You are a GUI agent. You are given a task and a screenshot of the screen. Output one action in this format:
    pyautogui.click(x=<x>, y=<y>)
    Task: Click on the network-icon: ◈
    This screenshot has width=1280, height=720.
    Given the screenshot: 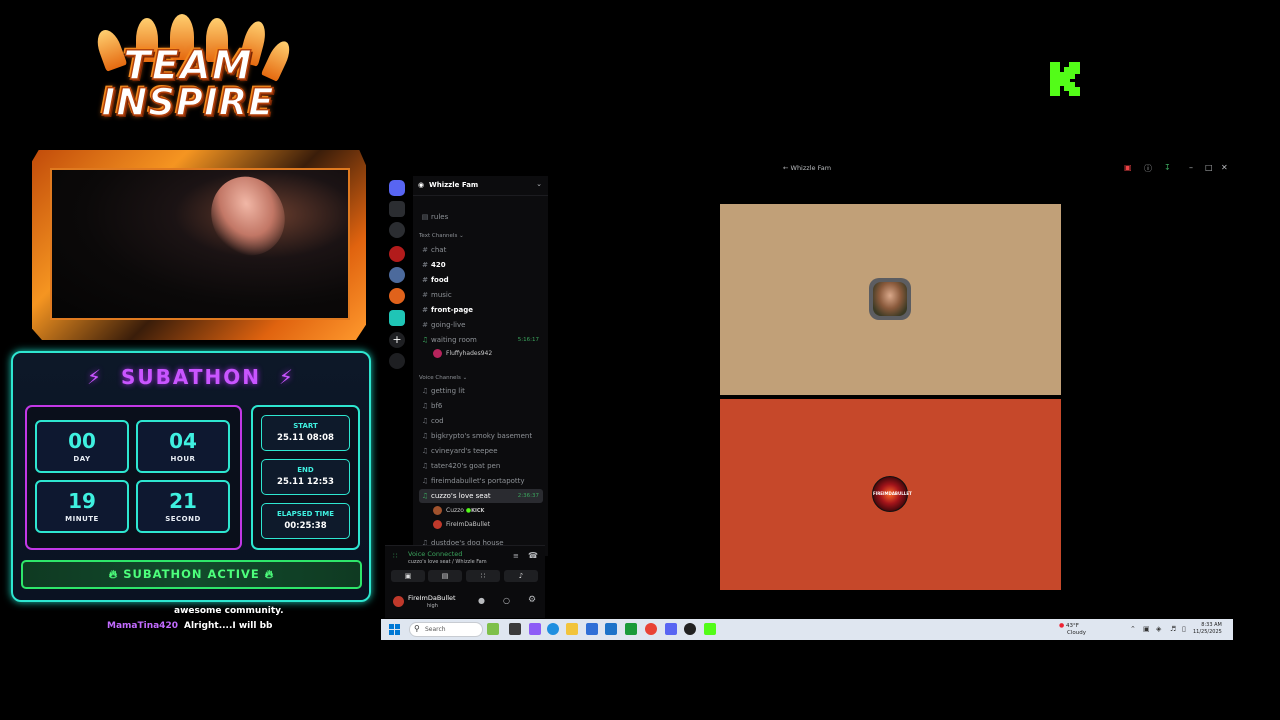 What is the action you would take?
    pyautogui.click(x=1158, y=629)
    